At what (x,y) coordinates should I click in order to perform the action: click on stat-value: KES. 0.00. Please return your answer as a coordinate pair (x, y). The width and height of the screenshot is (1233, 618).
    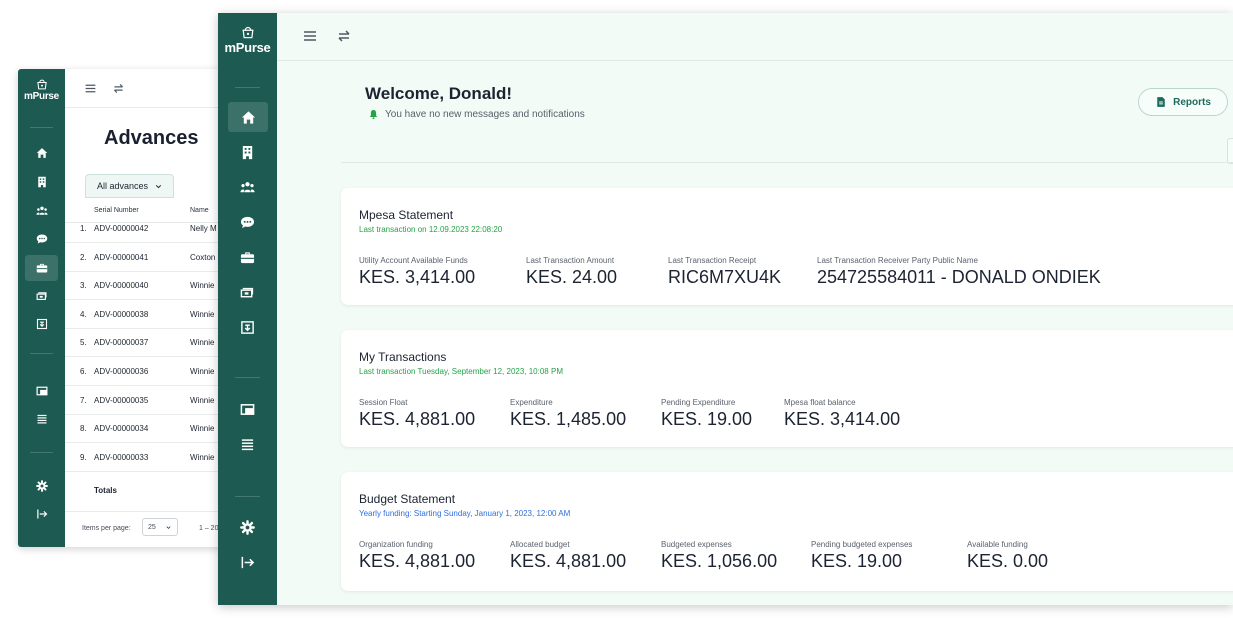
    Looking at the image, I should click on (1008, 561).